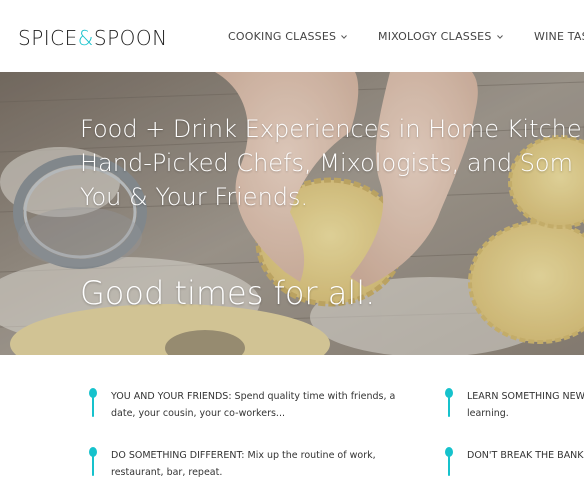 Image resolution: width=584 pixels, height=482 pixels. What do you see at coordinates (194, 197) in the screenshot?
I see `hero-headline-line: You & Your Friends.` at bounding box center [194, 197].